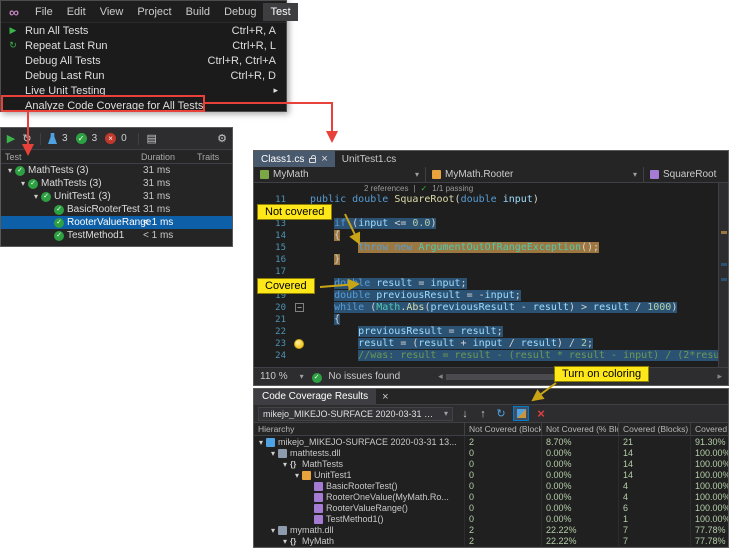 This screenshot has width=729, height=548. I want to click on menu-edit: Edit, so click(76, 12).